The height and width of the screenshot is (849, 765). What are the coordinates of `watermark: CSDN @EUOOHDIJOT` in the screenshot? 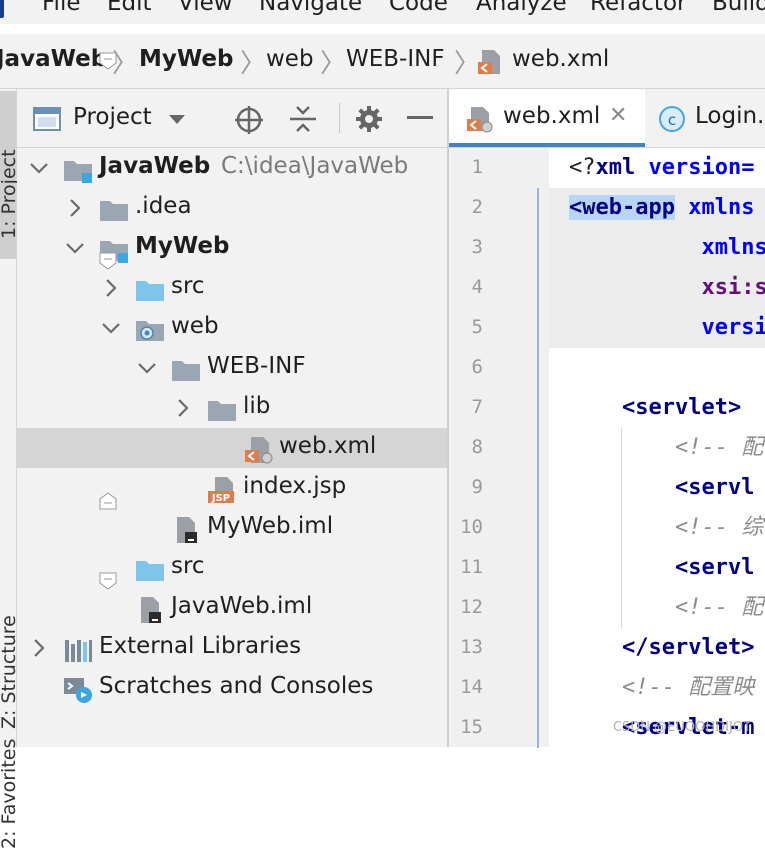 It's located at (681, 727).